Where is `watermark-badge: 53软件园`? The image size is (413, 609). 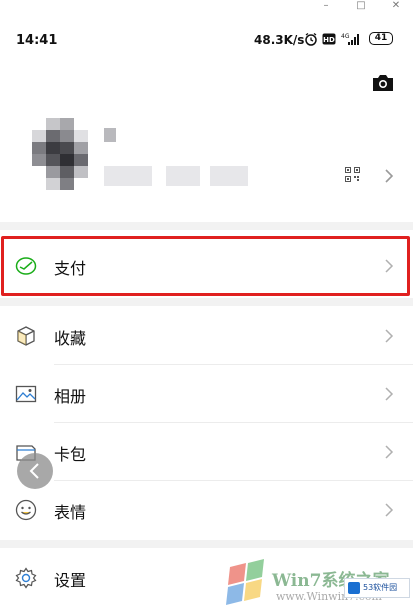
watermark-badge: 53软件园 is located at coordinates (377, 588).